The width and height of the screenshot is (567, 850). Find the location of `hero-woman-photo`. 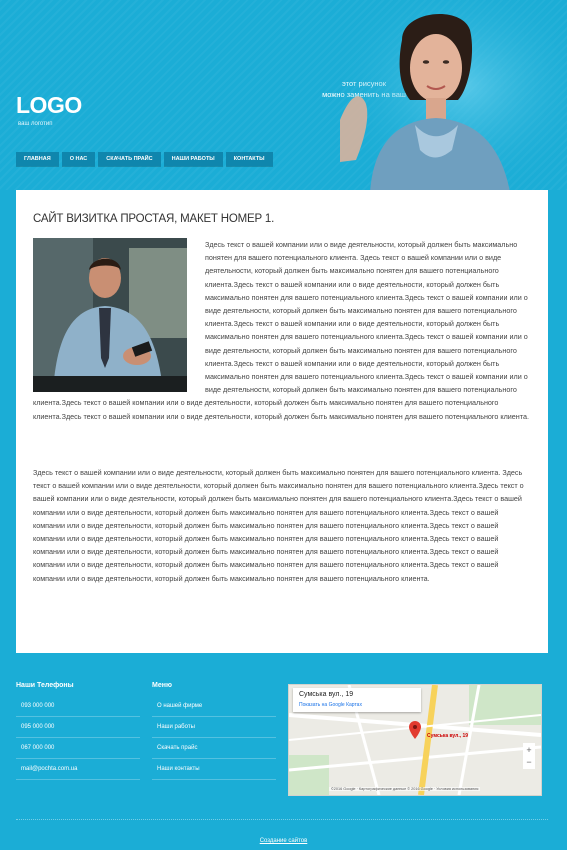

hero-woman-photo is located at coordinates (453, 96).